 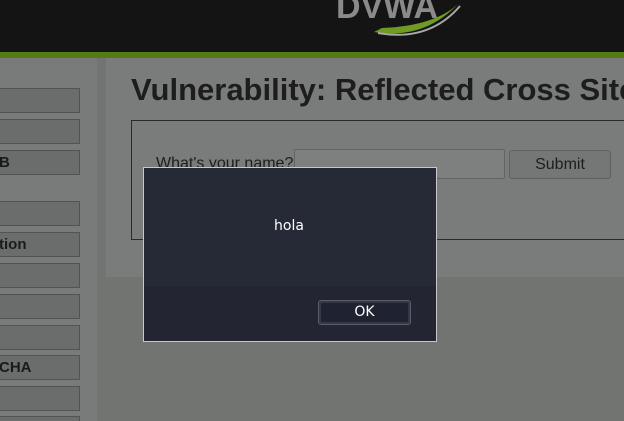 I want to click on dvwa-logo: DVWA, so click(x=398, y=18).